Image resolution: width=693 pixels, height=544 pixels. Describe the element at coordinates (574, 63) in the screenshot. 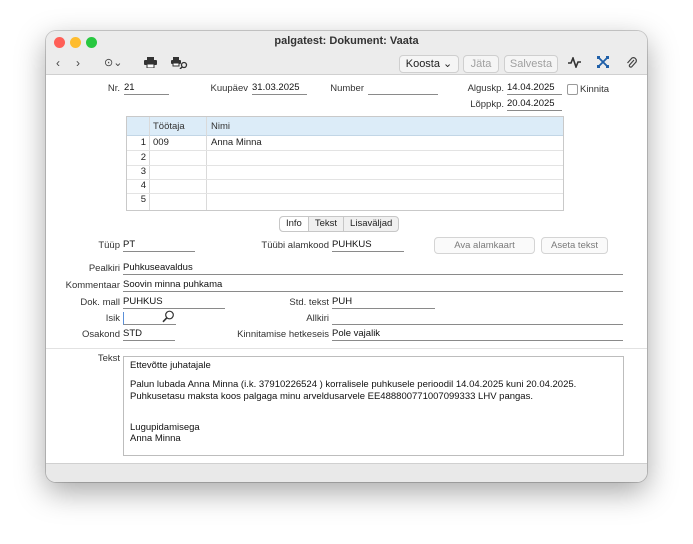

I see `activity-icon` at that location.